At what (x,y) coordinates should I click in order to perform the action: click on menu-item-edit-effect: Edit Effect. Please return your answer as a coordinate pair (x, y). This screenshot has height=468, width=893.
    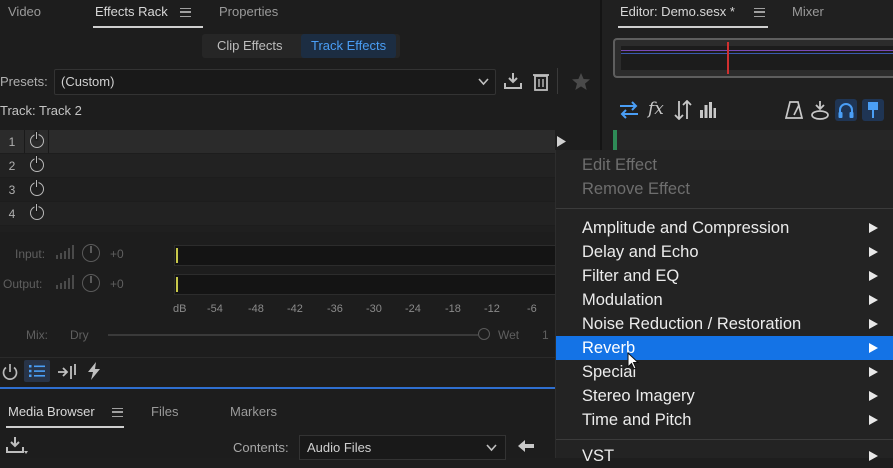
    Looking at the image, I should click on (724, 165).